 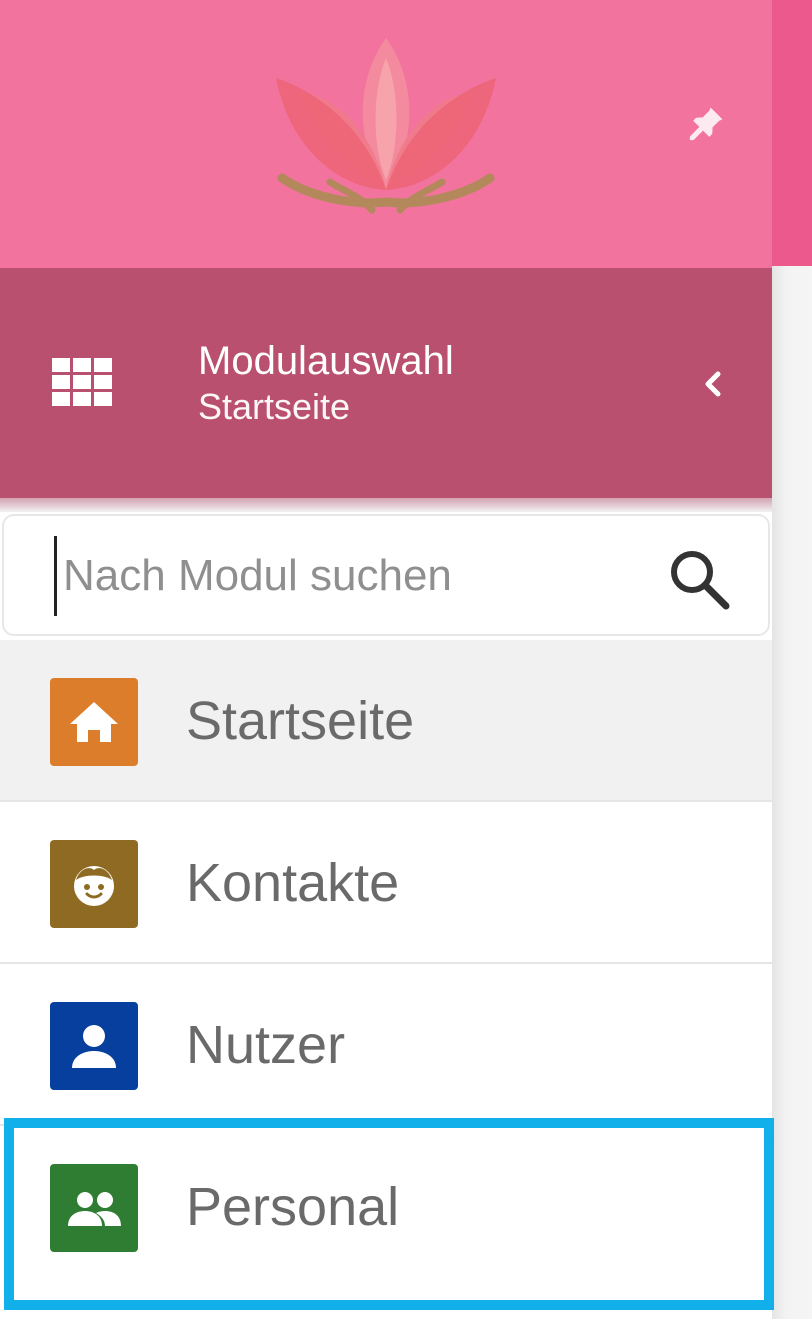 What do you see at coordinates (300, 721) in the screenshot?
I see `module-label: Startseite` at bounding box center [300, 721].